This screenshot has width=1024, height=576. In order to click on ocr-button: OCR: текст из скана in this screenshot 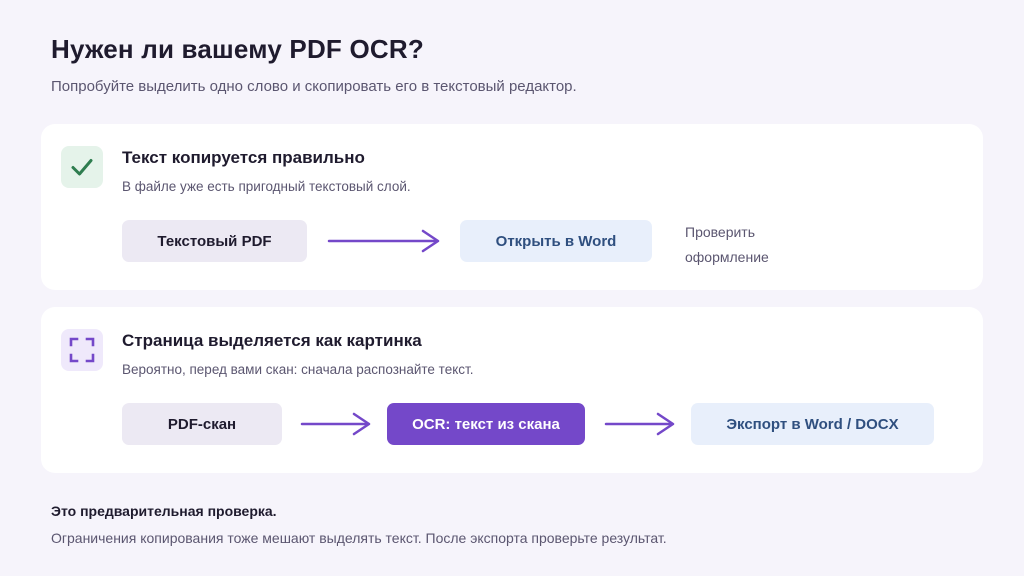, I will do `click(486, 424)`.